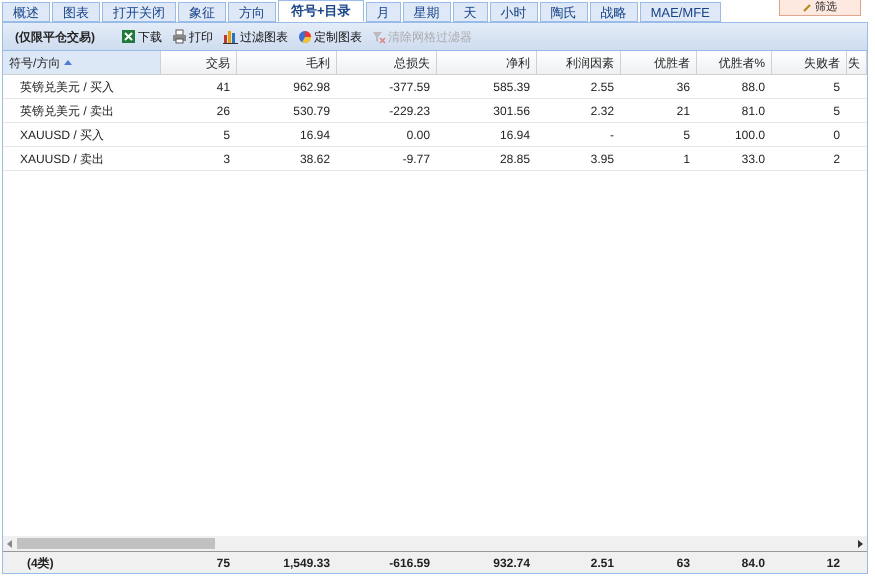  Describe the element at coordinates (62, 159) in the screenshot. I see `table-cell-text: XAUUSD / 卖出` at that location.